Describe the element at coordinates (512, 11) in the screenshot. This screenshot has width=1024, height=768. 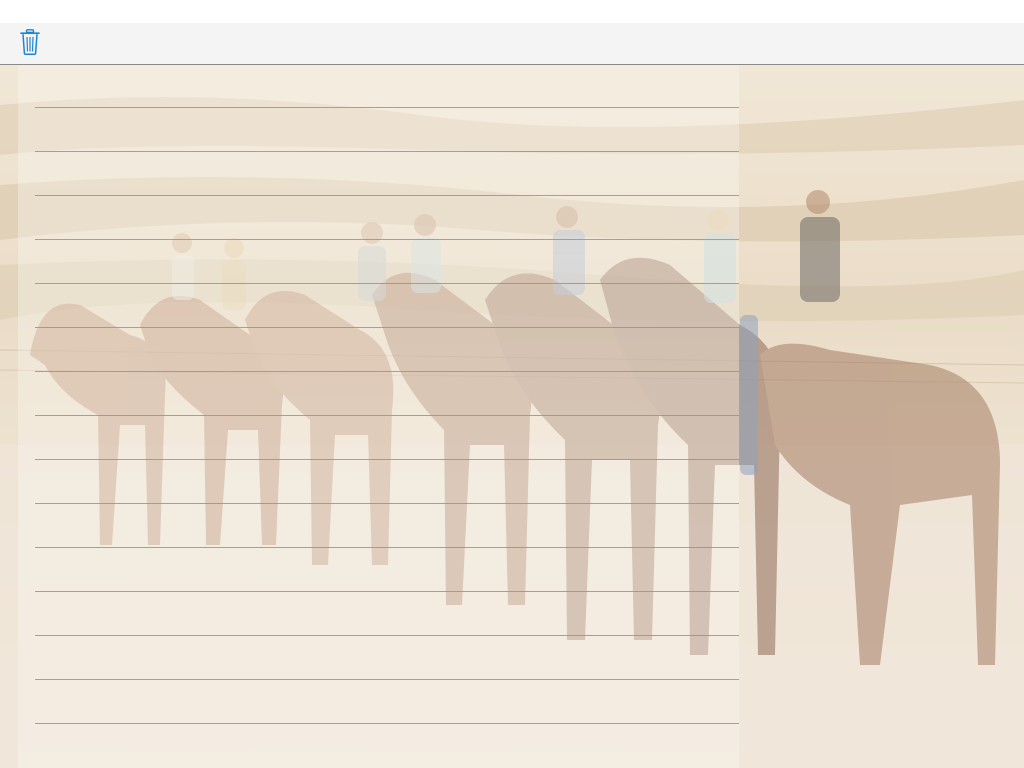
I see `status-bar` at that location.